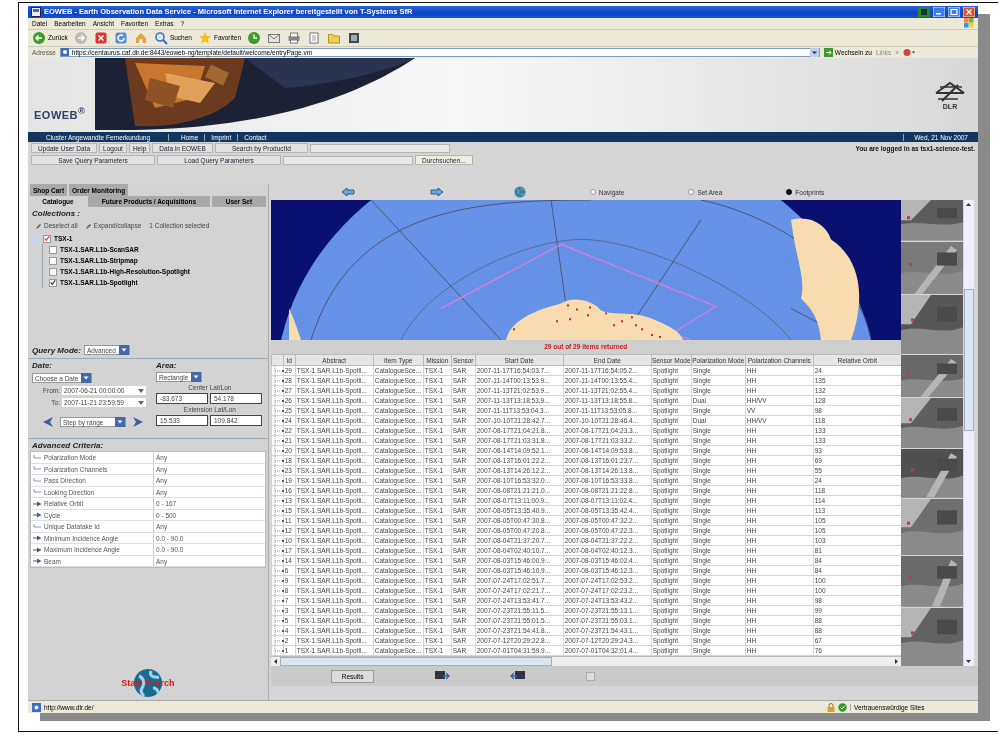 Image resolution: width=1004 pixels, height=742 pixels. Describe the element at coordinates (160, 37) in the screenshot. I see `search-icon` at that location.